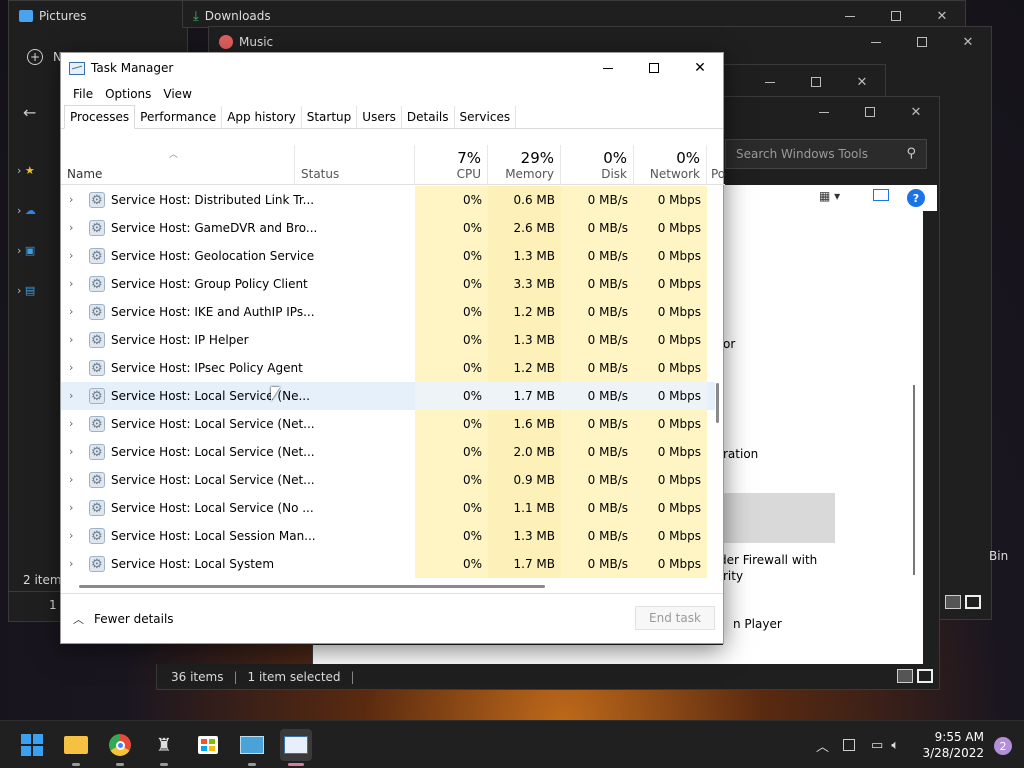  I want to click on nav-item-network: › ▤, so click(26, 291).